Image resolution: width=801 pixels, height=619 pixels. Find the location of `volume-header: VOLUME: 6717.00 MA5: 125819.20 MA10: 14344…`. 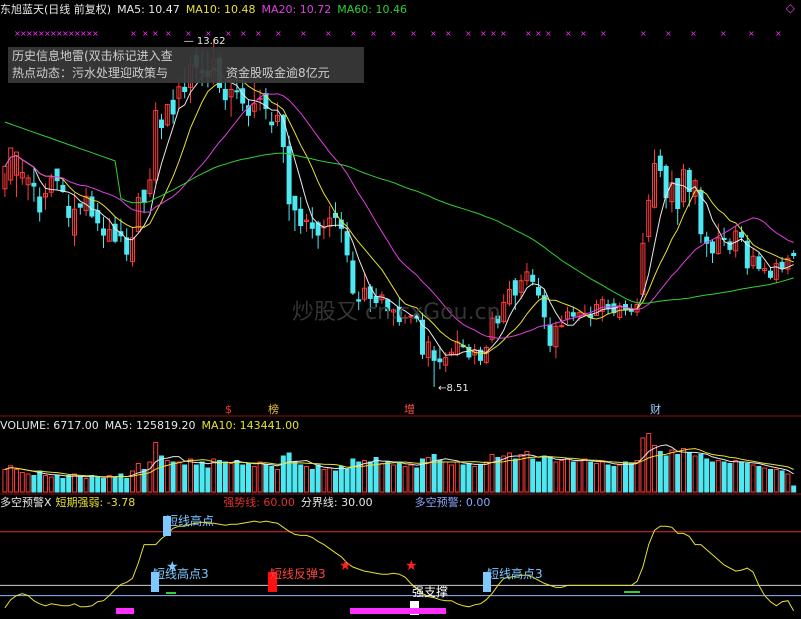

volume-header: VOLUME: 6717.00 MA5: 125819.20 MA10: 14344… is located at coordinates (152, 425).